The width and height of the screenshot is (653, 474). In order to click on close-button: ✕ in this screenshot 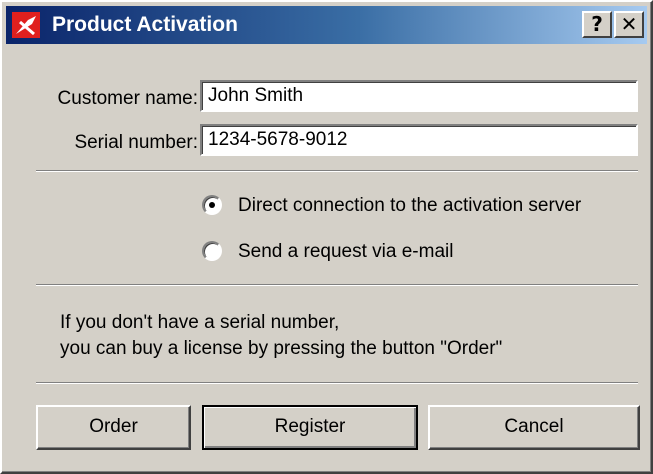, I will do `click(629, 24)`.